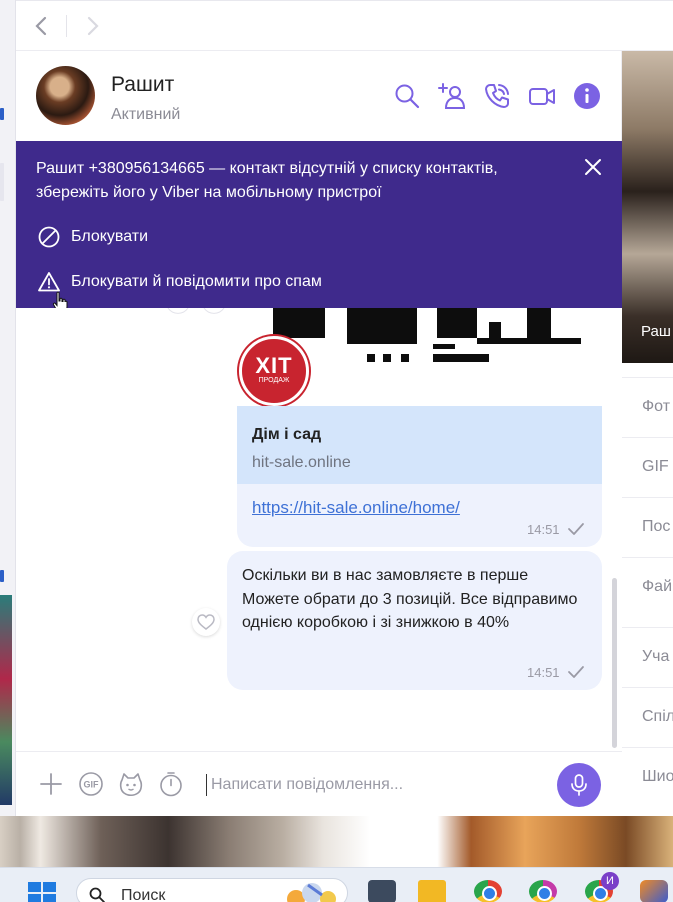 Image resolution: width=673 pixels, height=902 pixels. I want to click on banner-close-button, so click(593, 167).